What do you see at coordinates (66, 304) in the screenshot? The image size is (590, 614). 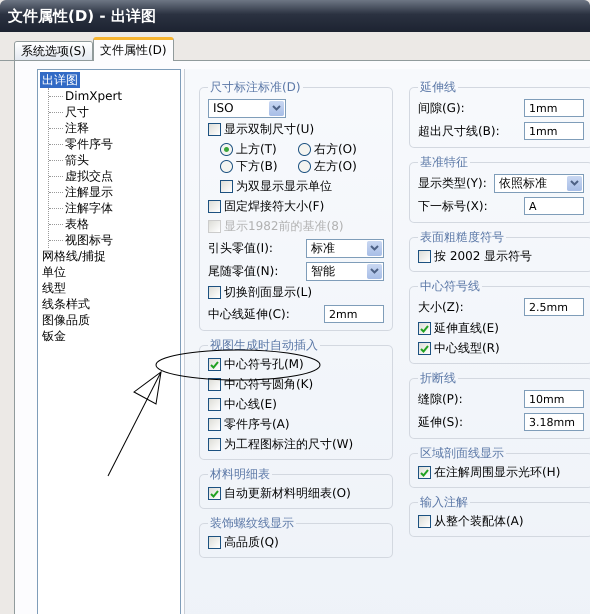 I see `tree-item: 线条样式` at bounding box center [66, 304].